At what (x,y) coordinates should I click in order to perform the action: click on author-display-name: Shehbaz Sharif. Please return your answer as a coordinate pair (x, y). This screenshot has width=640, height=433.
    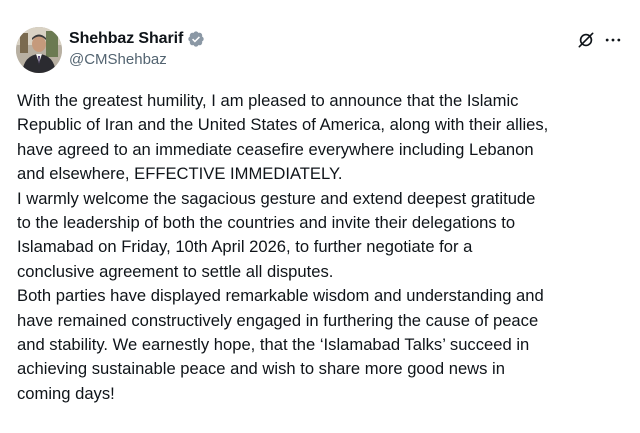
    Looking at the image, I should click on (126, 39).